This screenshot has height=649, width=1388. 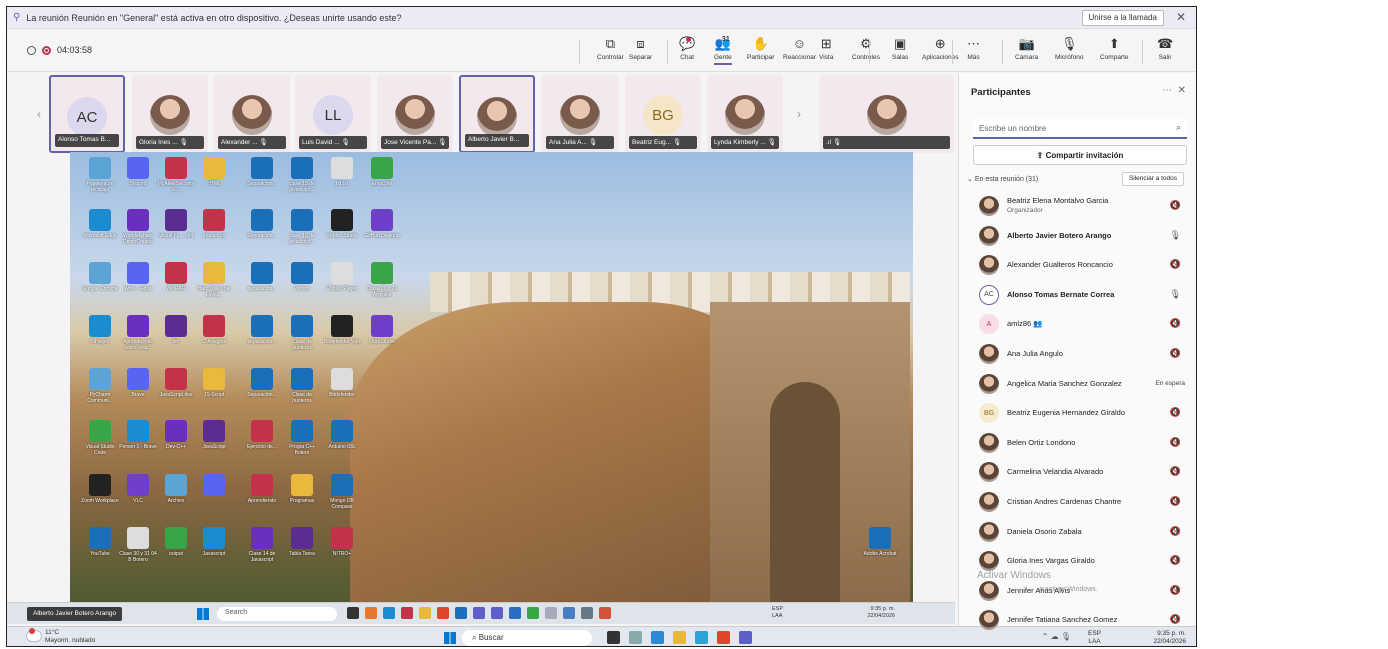 I want to click on participant-tile: Ana Julia A... 🎙, so click(x=580, y=114).